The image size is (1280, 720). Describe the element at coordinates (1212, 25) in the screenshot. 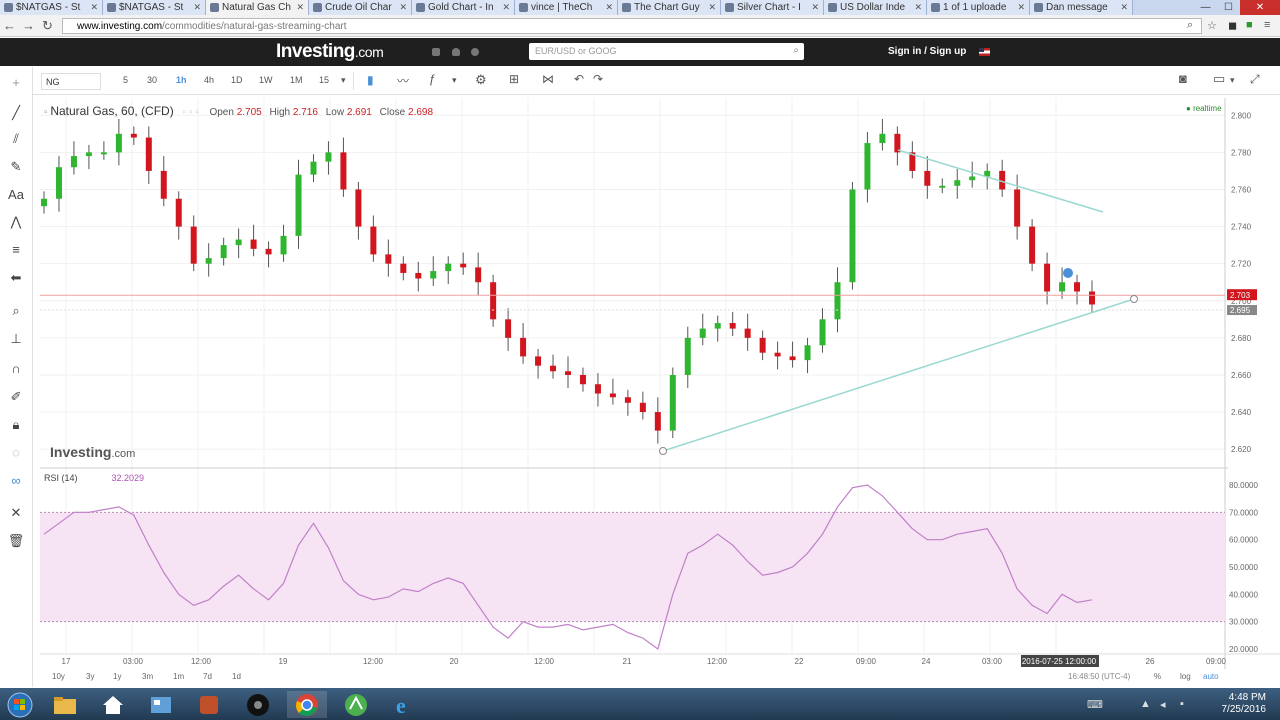

I see `star-icon: ☆` at that location.